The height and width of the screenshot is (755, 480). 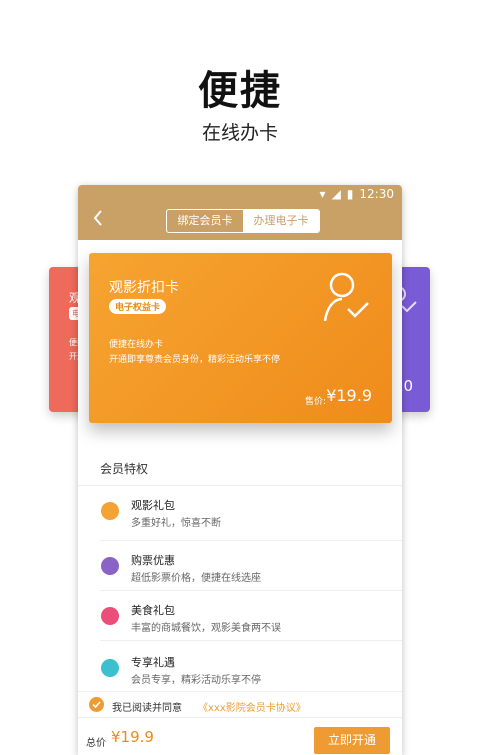 What do you see at coordinates (205, 221) in the screenshot?
I see `tab-bind-card: 绑定会员卡` at bounding box center [205, 221].